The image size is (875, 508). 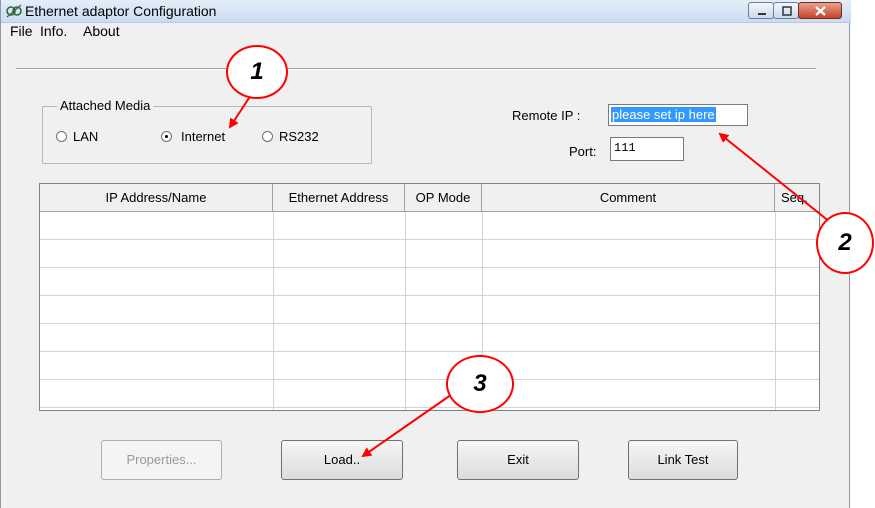 I want to click on callout-1: 1, so click(x=257, y=72).